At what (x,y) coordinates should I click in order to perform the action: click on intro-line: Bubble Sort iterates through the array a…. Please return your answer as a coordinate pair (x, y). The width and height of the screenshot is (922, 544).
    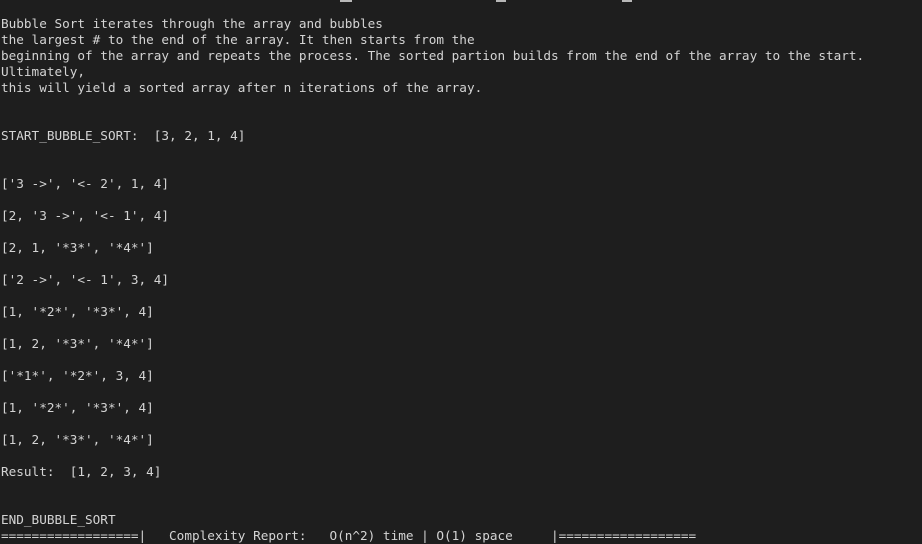
    Looking at the image, I should click on (192, 23).